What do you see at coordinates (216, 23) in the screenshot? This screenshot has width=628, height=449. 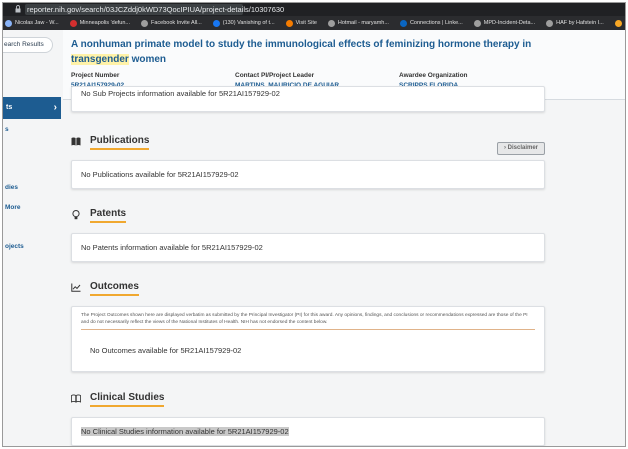 I see `facebook-icon` at bounding box center [216, 23].